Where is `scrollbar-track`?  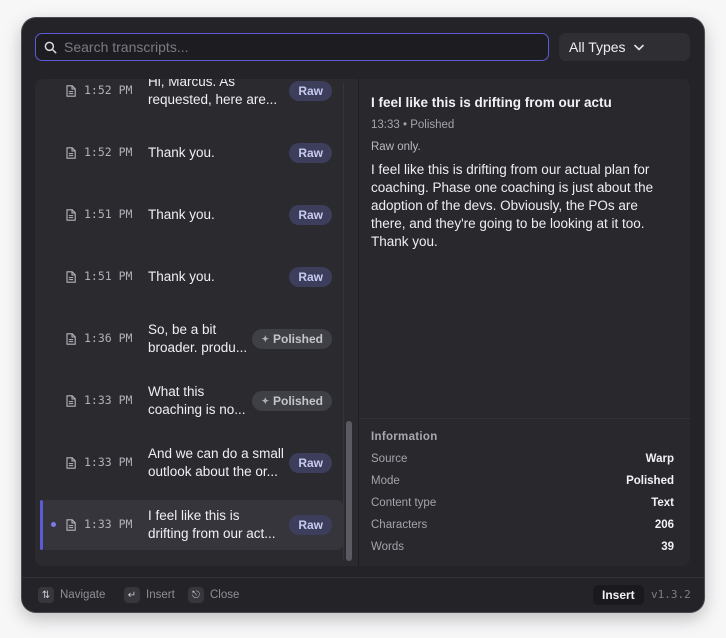 scrollbar-track is located at coordinates (343, 322).